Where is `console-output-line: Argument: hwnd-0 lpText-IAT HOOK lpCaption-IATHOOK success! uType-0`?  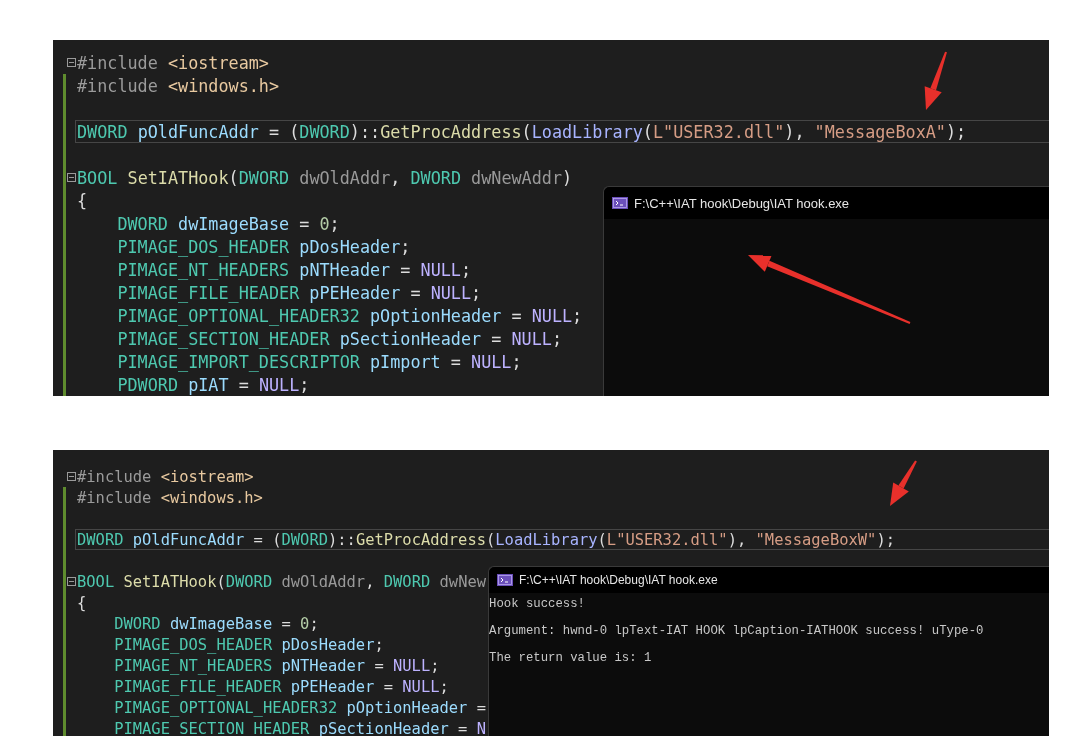 console-output-line: Argument: hwnd-0 lpText-IAT HOOK lpCaption-IATHOOK success! uType-0 is located at coordinates (737, 631).